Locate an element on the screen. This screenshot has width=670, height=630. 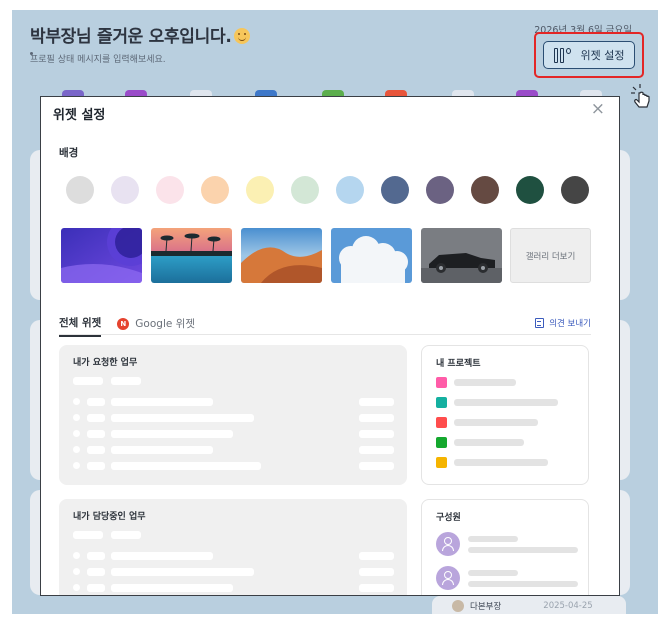
background-thumbnail-palm-beach is located at coordinates (191, 255).